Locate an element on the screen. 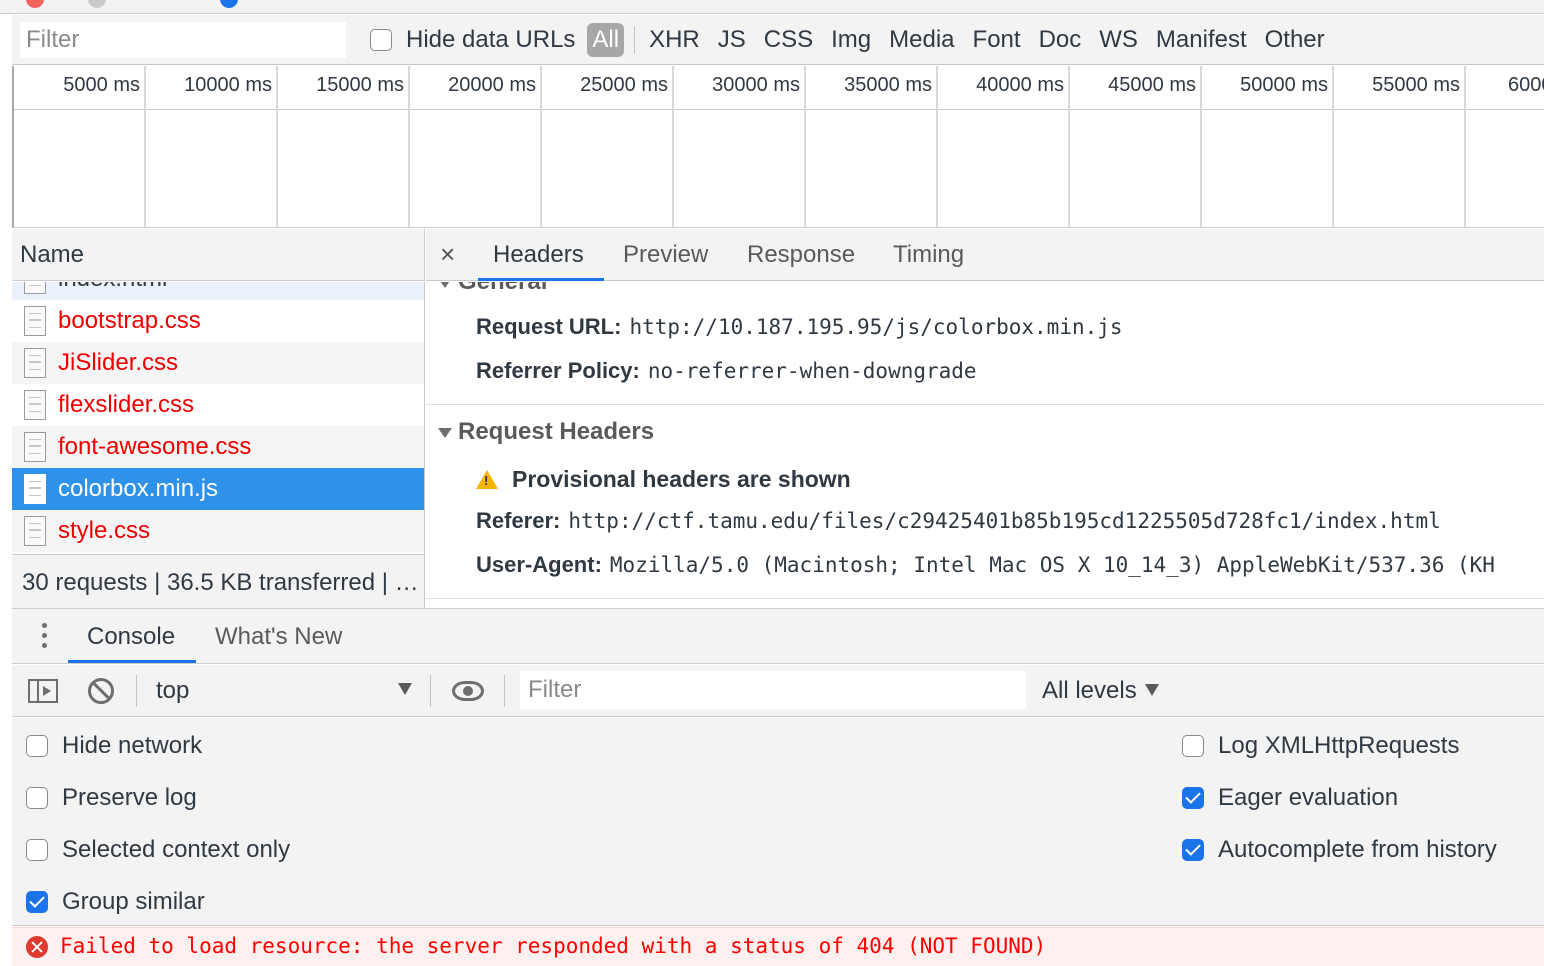 The width and height of the screenshot is (1544, 966). provisional-warning: Provisional headers are shown is located at coordinates (663, 479).